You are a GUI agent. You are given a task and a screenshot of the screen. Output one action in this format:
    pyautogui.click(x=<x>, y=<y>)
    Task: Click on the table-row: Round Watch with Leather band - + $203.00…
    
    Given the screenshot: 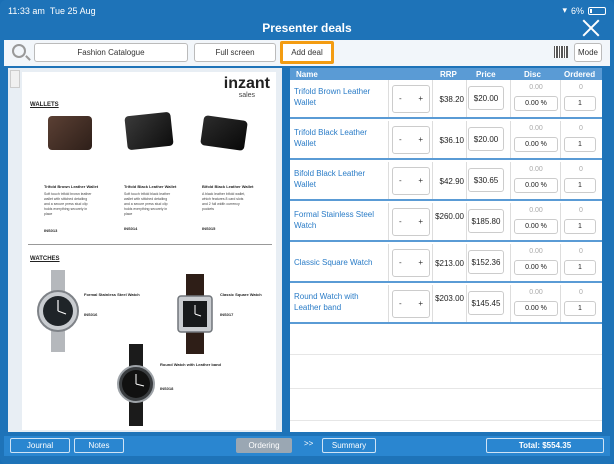 What is the action you would take?
    pyautogui.click(x=446, y=304)
    